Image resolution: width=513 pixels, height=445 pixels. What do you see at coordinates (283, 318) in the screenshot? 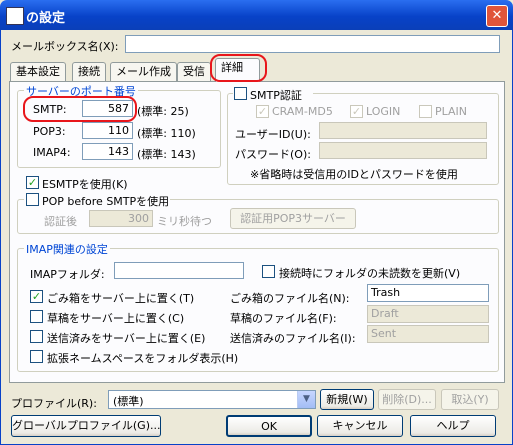
I see `draft-name-label: 草稿のファイル名(F):` at bounding box center [283, 318].